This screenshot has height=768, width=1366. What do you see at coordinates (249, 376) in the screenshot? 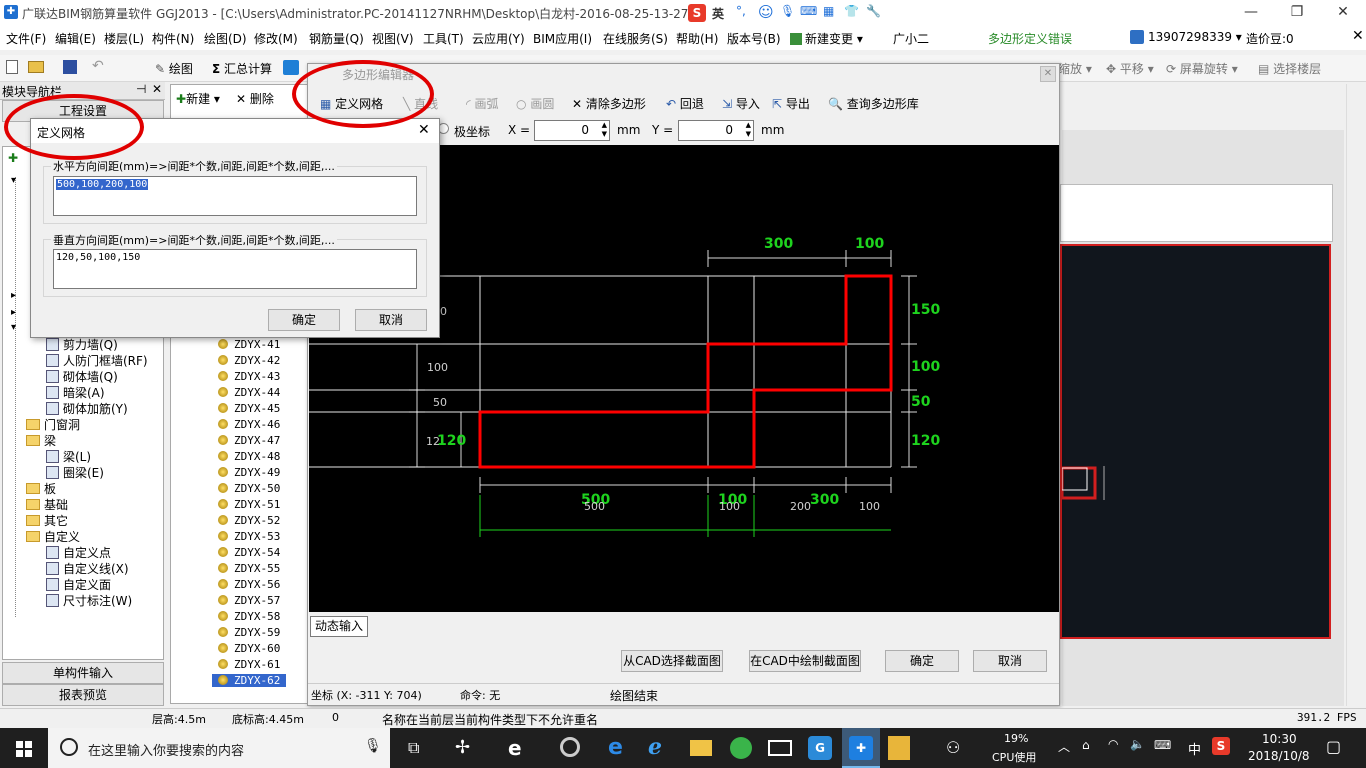
I see `component-list-item: ZDYX-43` at bounding box center [249, 376].